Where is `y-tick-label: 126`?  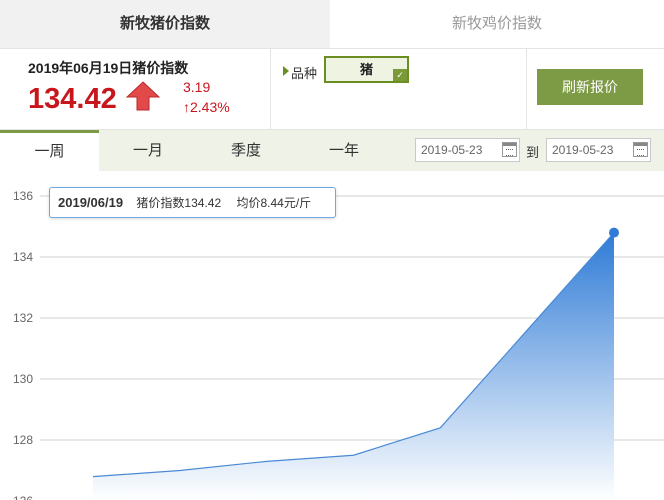 y-tick-label: 126 is located at coordinates (23, 497).